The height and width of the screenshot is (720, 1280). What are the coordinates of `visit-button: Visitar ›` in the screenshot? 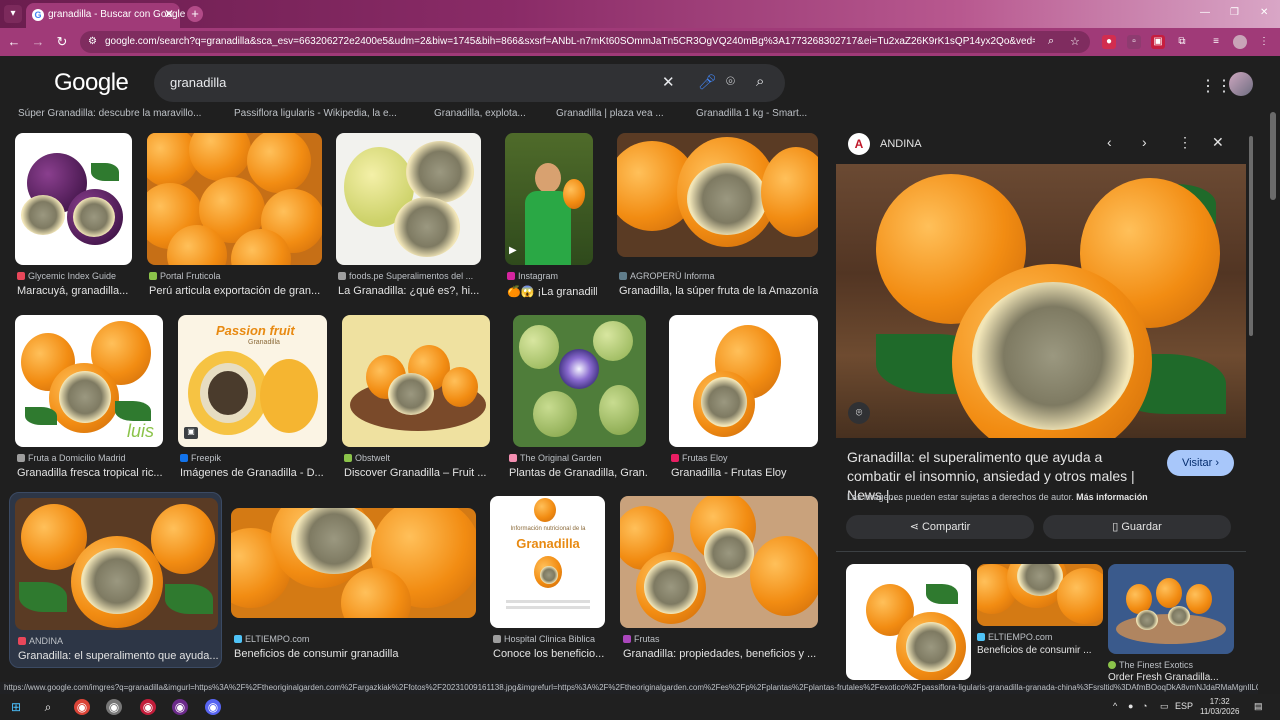 It's located at (1200, 463).